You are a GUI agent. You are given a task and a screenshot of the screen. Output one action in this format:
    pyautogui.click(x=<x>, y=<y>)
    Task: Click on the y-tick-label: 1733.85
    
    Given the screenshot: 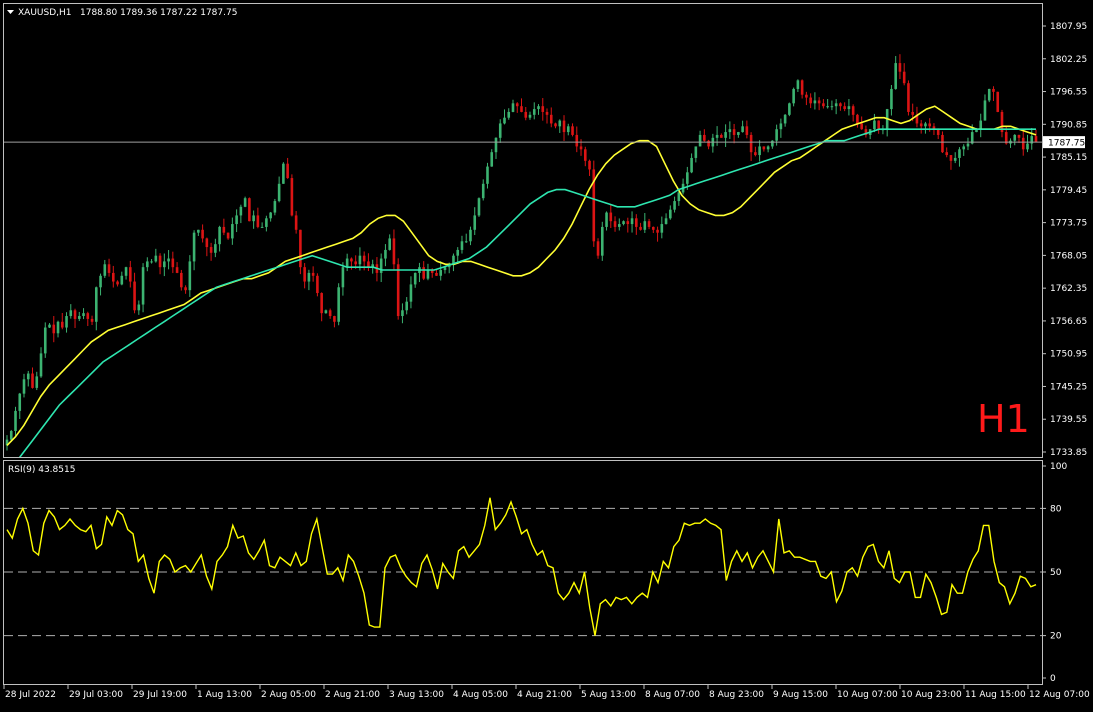 What is the action you would take?
    pyautogui.click(x=1068, y=453)
    